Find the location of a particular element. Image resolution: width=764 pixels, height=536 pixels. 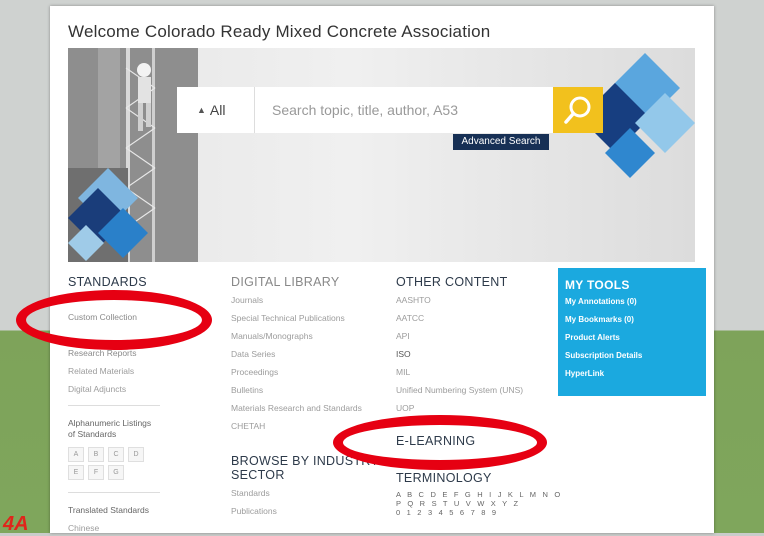

digital-library-link-bulletins: Bulletins is located at coordinates (247, 390).